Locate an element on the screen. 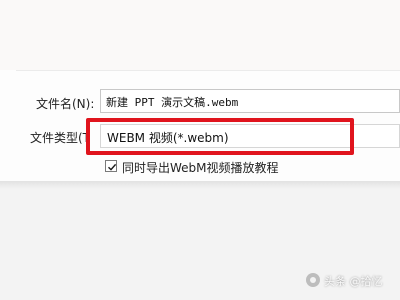 The width and height of the screenshot is (400, 300). highlight-box is located at coordinates (220, 136).